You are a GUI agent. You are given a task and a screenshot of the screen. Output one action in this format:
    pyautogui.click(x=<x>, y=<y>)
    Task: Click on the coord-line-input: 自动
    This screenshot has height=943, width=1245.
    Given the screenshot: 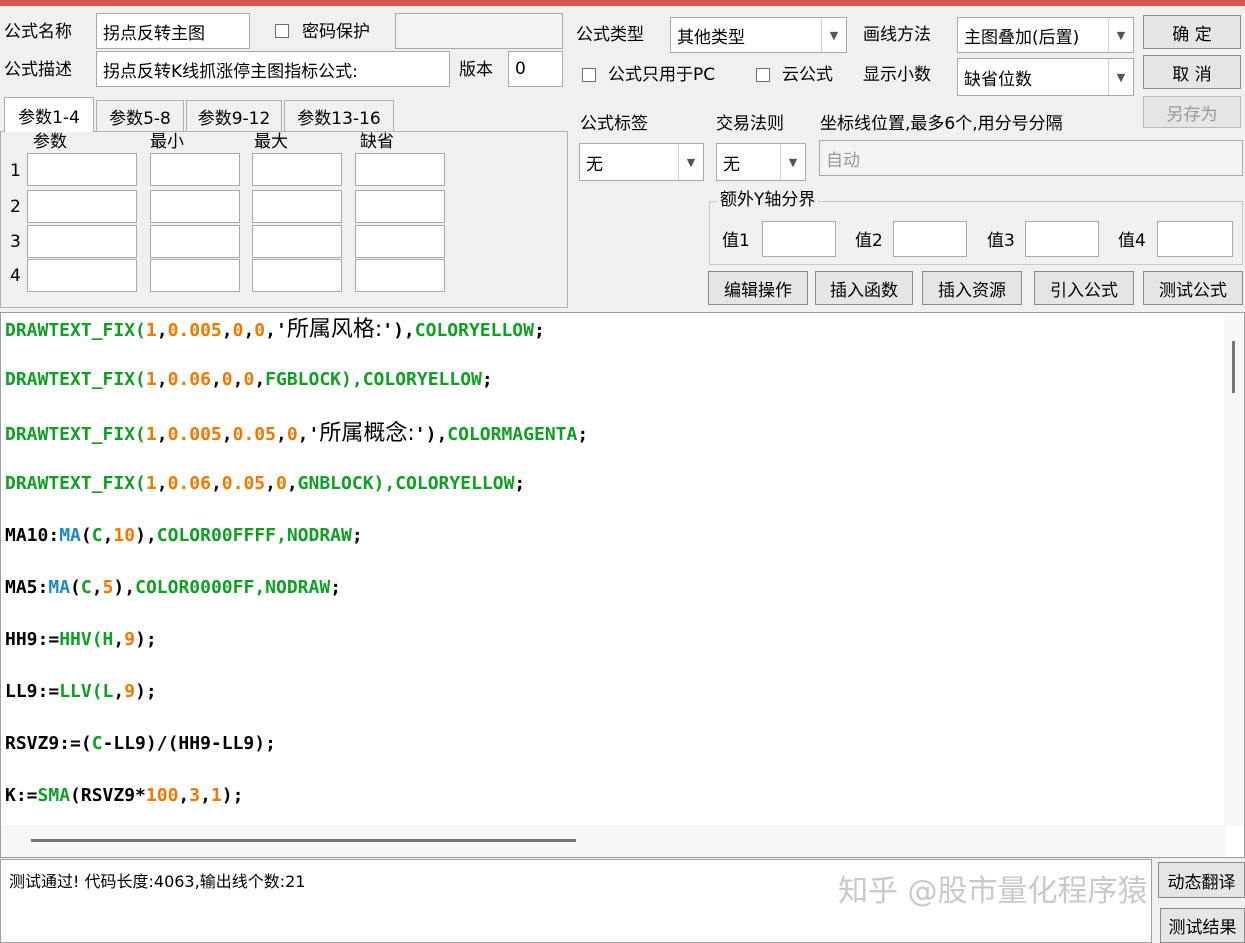 What is the action you would take?
    pyautogui.click(x=1031, y=158)
    